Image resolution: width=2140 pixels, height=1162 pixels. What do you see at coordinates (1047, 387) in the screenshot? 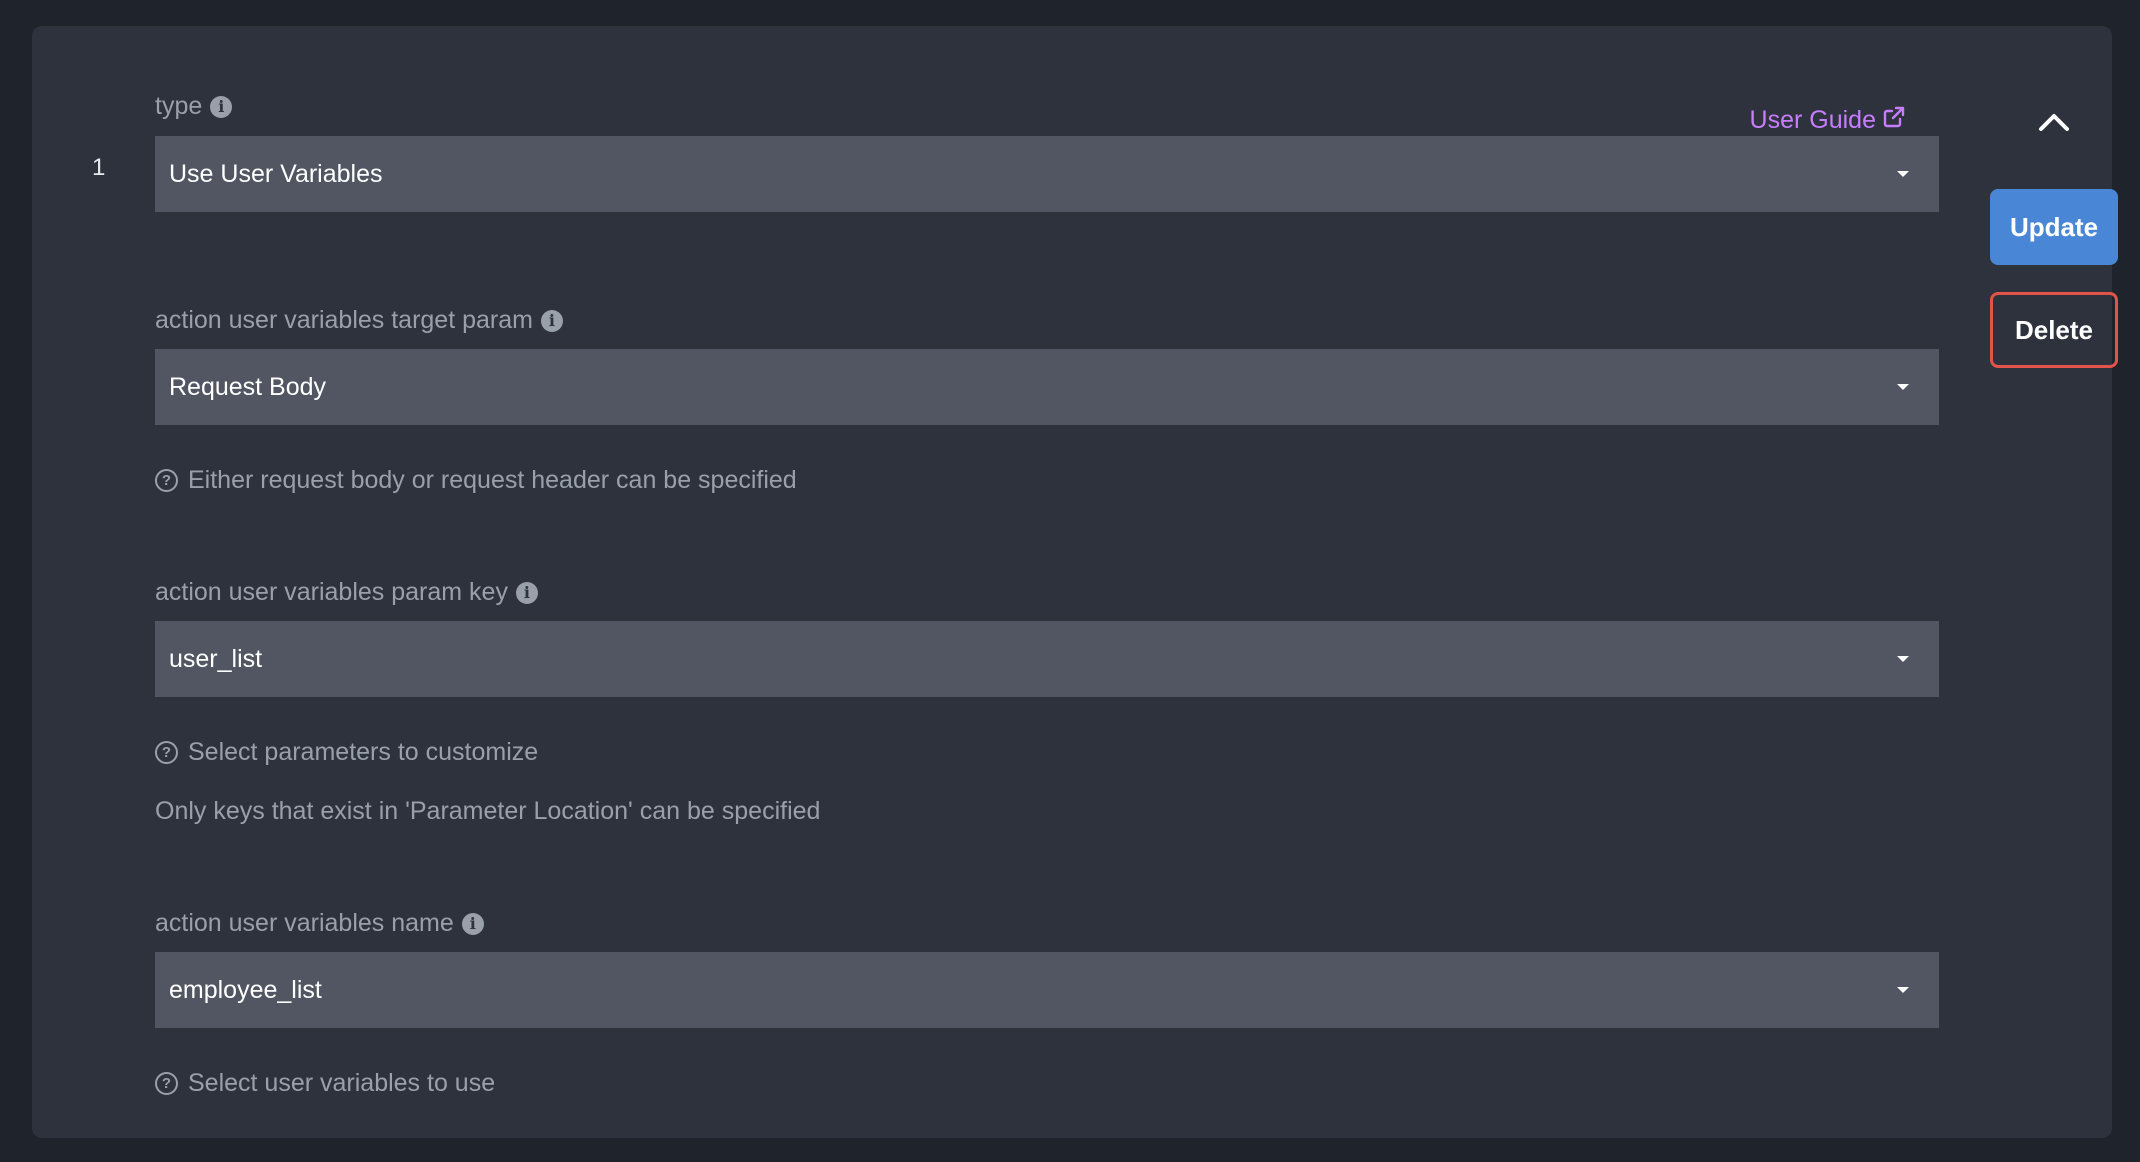
I see `target-param-select: Request Body` at bounding box center [1047, 387].